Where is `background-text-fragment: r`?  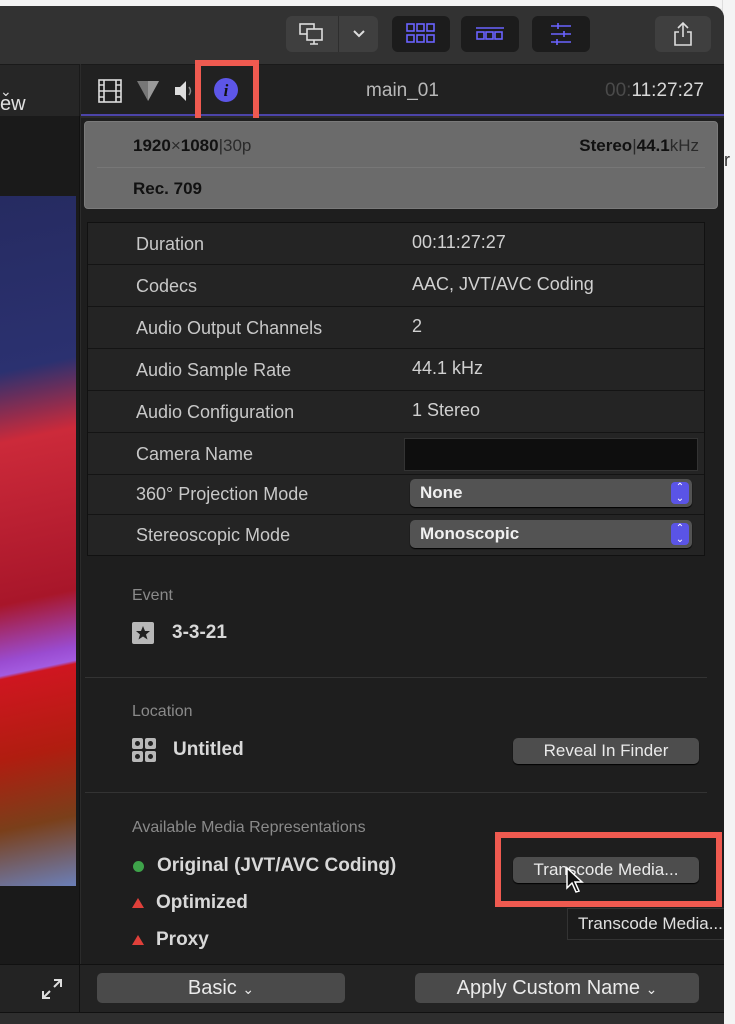 background-text-fragment: r is located at coordinates (727, 160).